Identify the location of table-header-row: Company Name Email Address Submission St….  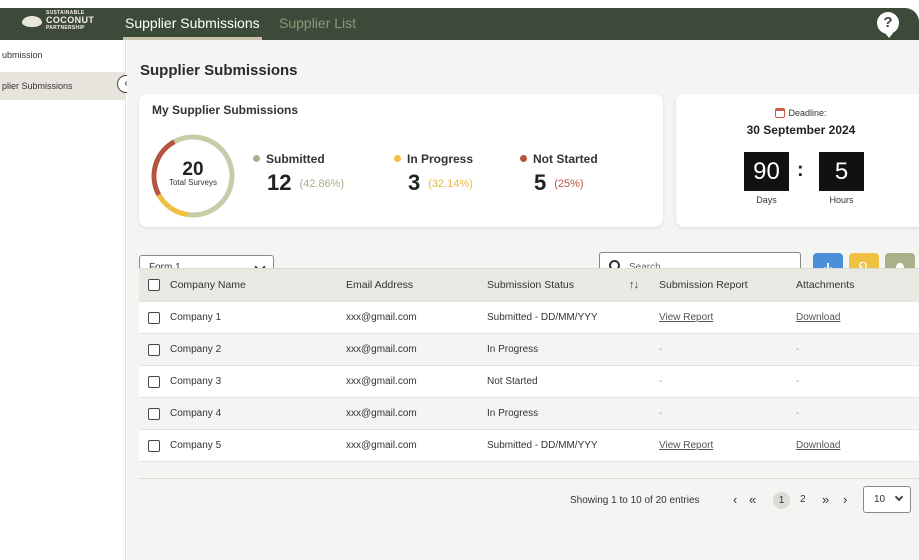
(529, 285).